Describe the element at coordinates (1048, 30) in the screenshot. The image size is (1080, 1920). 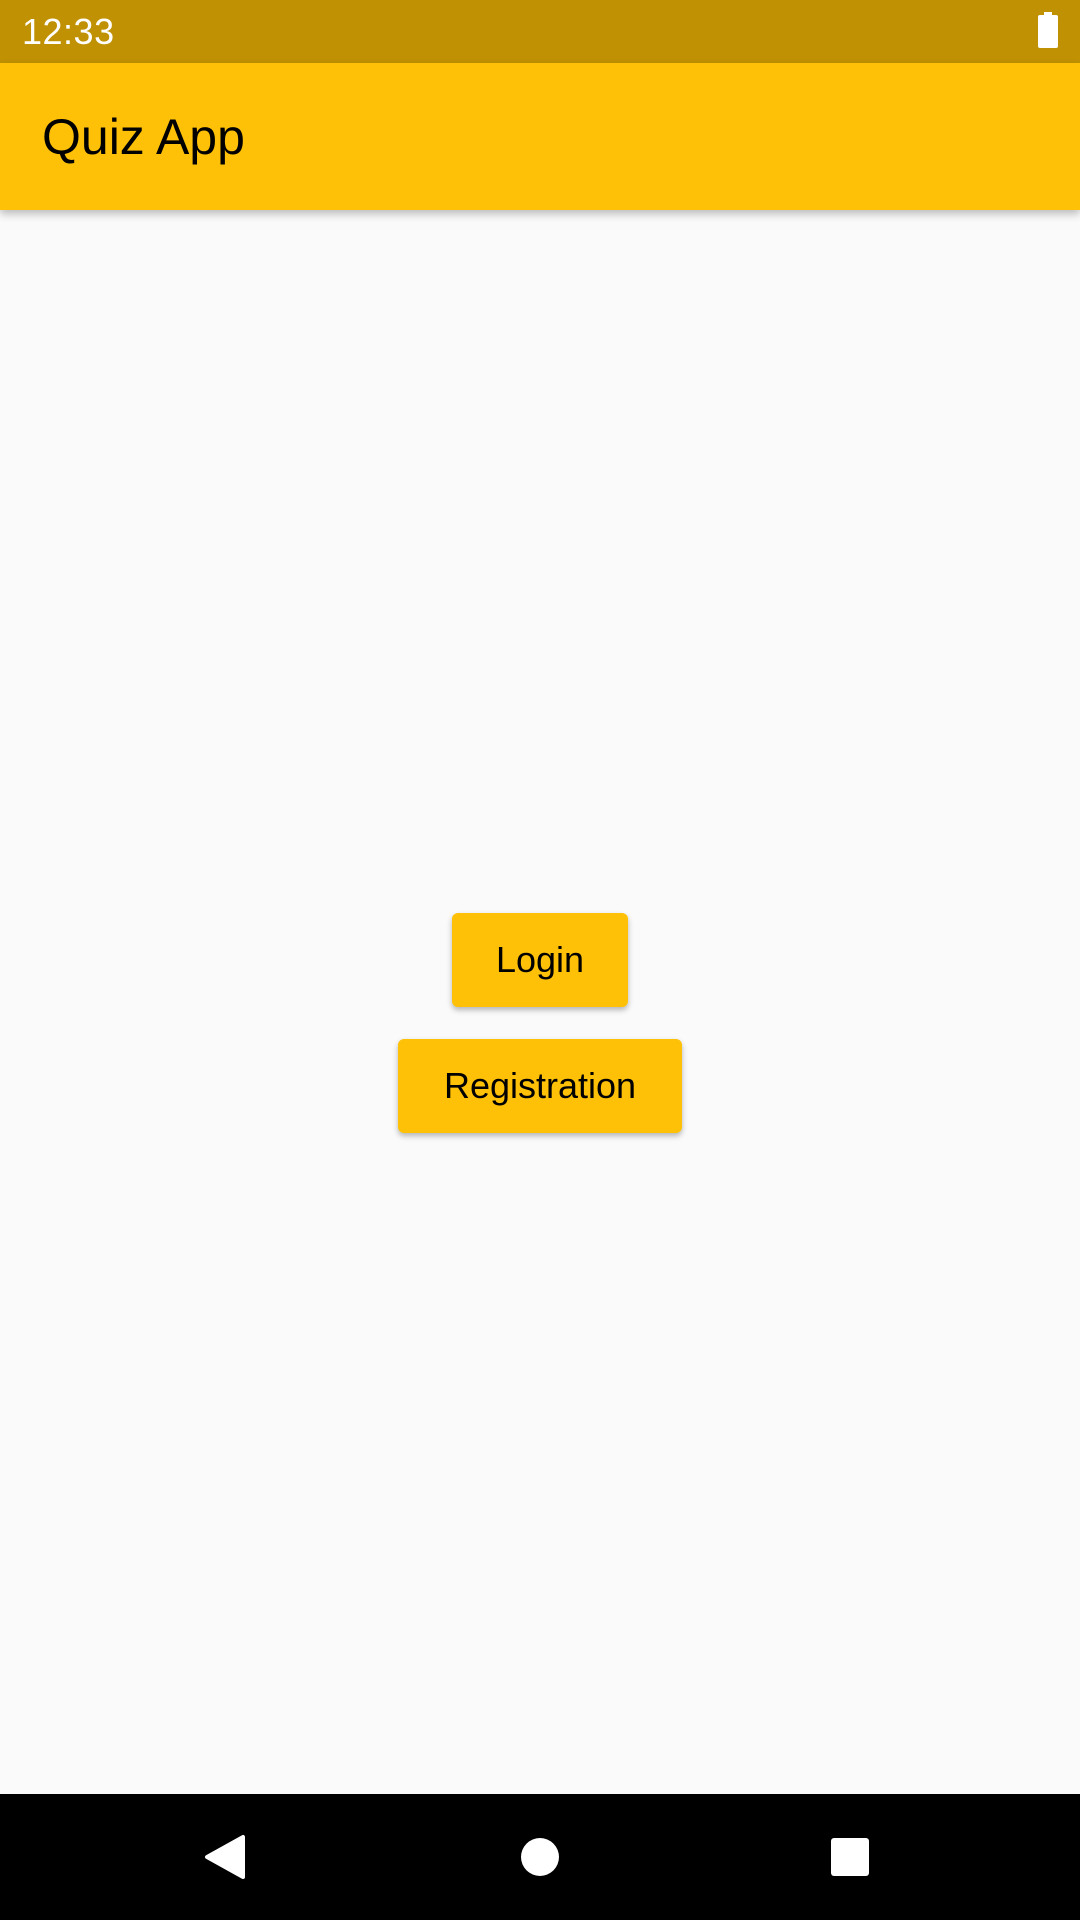
I see `battery-full-icon` at that location.